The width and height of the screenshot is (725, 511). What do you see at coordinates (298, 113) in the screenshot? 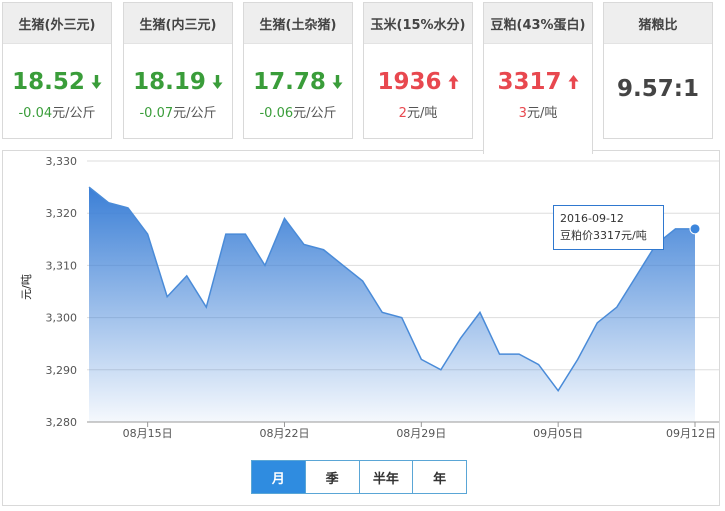
I see `card-change: -0.06元/公斤` at bounding box center [298, 113].